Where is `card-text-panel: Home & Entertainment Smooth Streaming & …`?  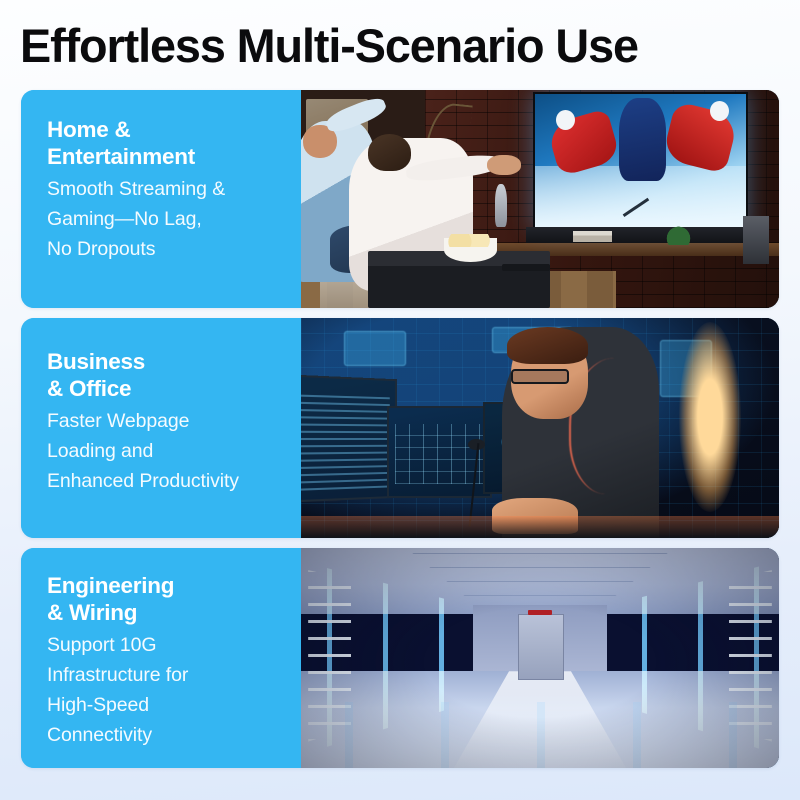
card-text-panel: Home & Entertainment Smooth Streaming & … is located at coordinates (161, 199).